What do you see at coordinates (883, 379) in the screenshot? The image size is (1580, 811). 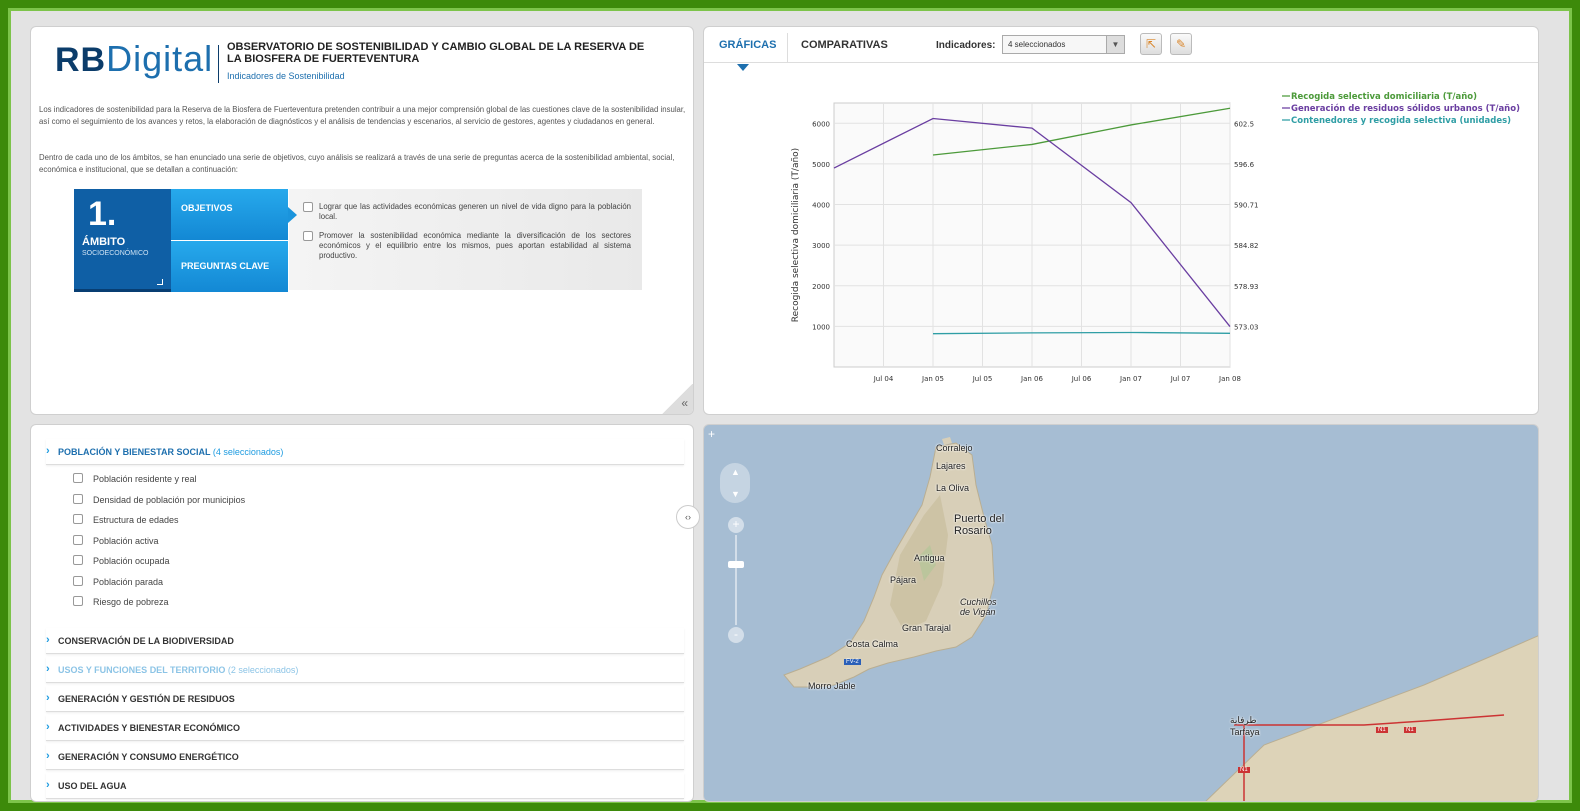 I see `x-tick-label: Jul 04` at bounding box center [883, 379].